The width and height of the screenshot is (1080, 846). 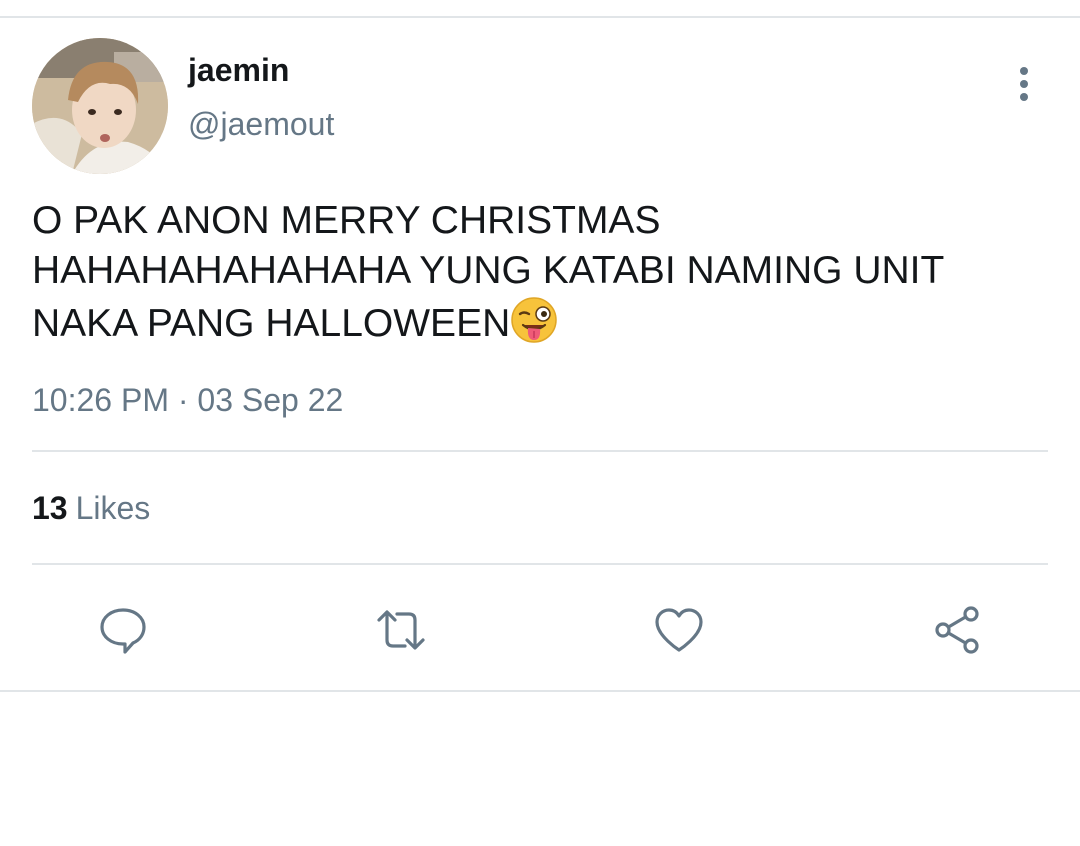 I want to click on more-options-button, so click(x=1024, y=84).